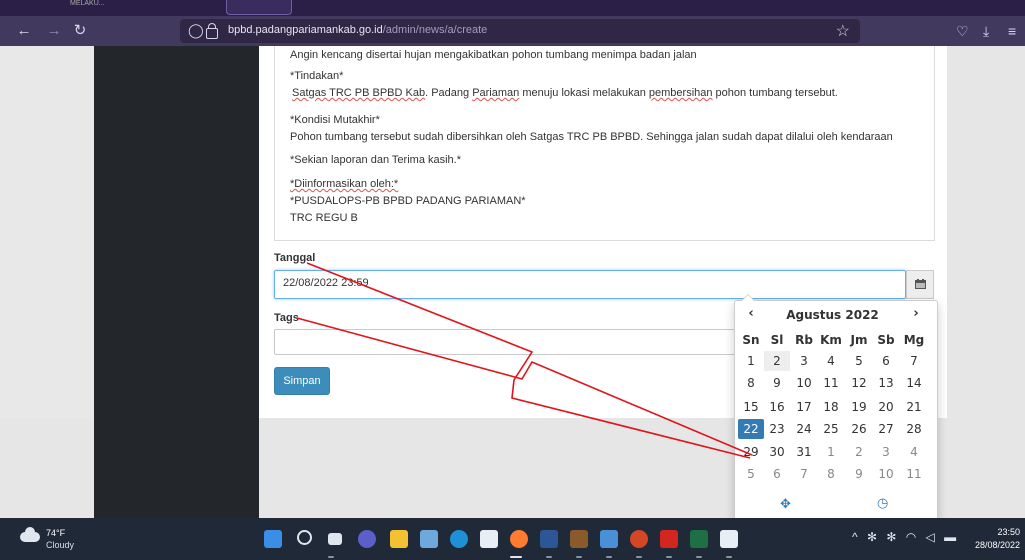 Image resolution: width=1025 pixels, height=560 pixels. I want to click on calendar-day: 24, so click(804, 429).